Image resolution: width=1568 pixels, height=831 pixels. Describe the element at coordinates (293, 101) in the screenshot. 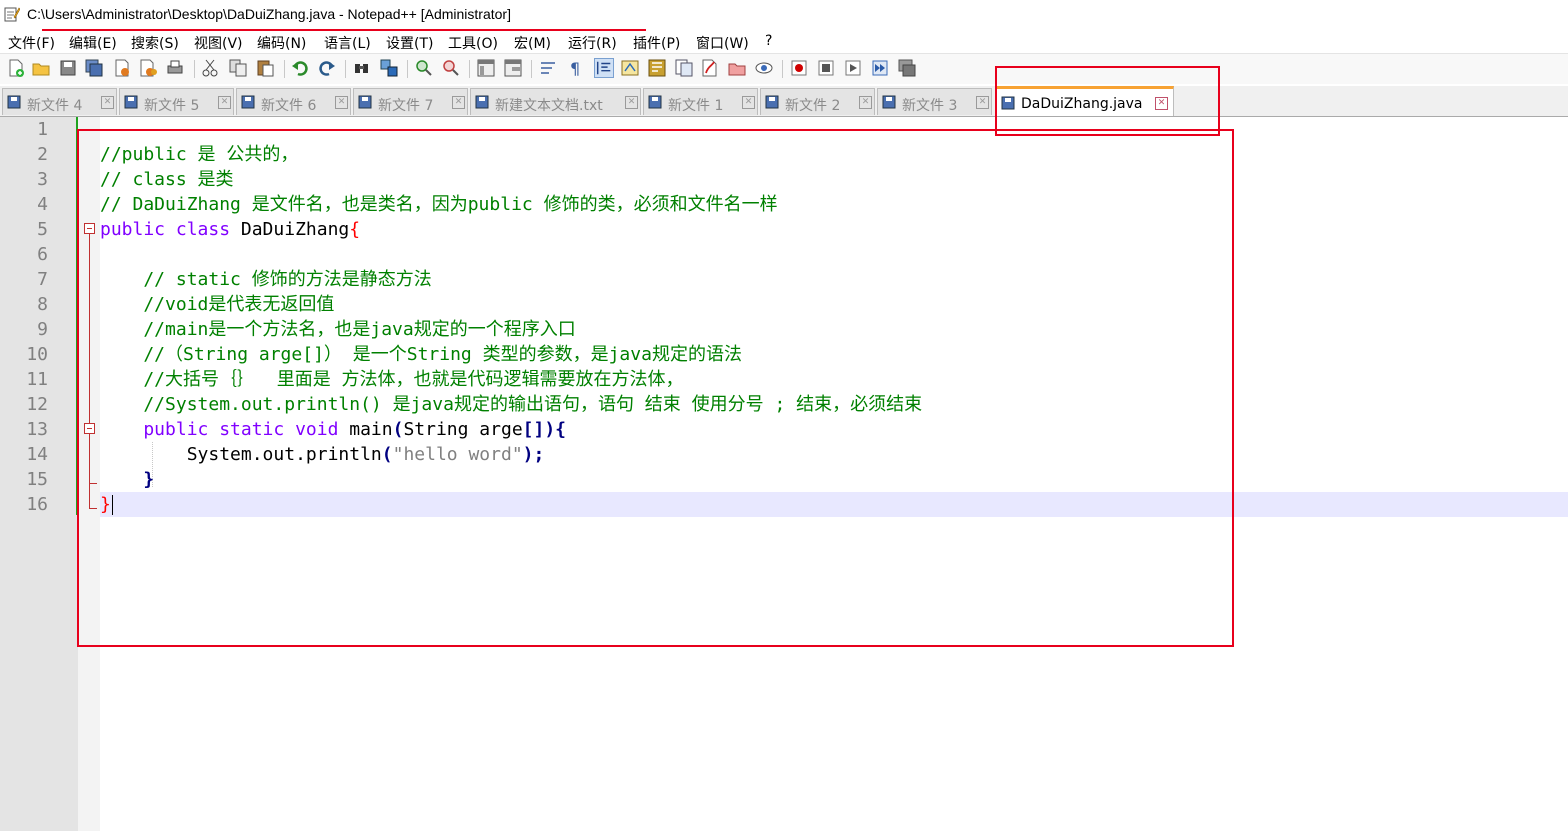

I see `tab-new-file-6: 新文件 6 ✕` at that location.